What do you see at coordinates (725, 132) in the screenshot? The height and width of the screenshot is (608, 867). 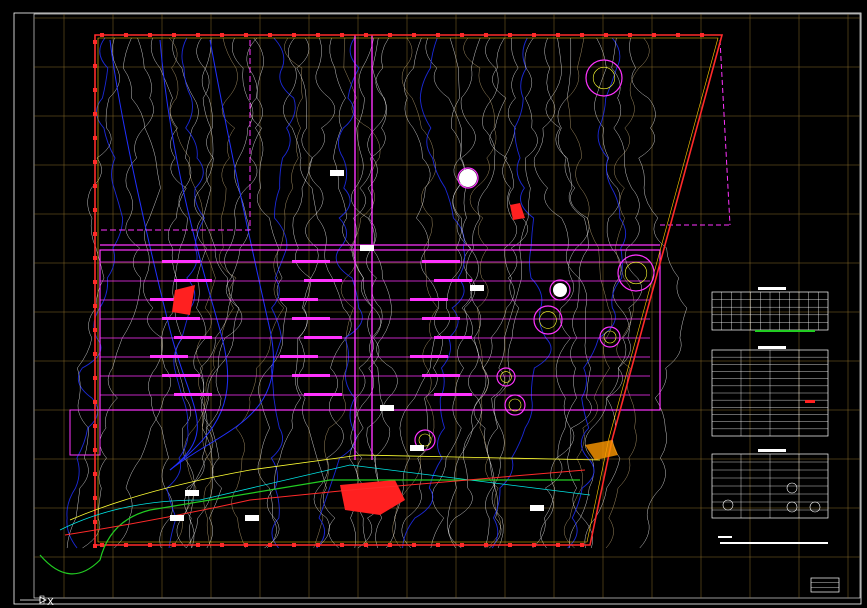 I see `dashed-boundary` at bounding box center [725, 132].